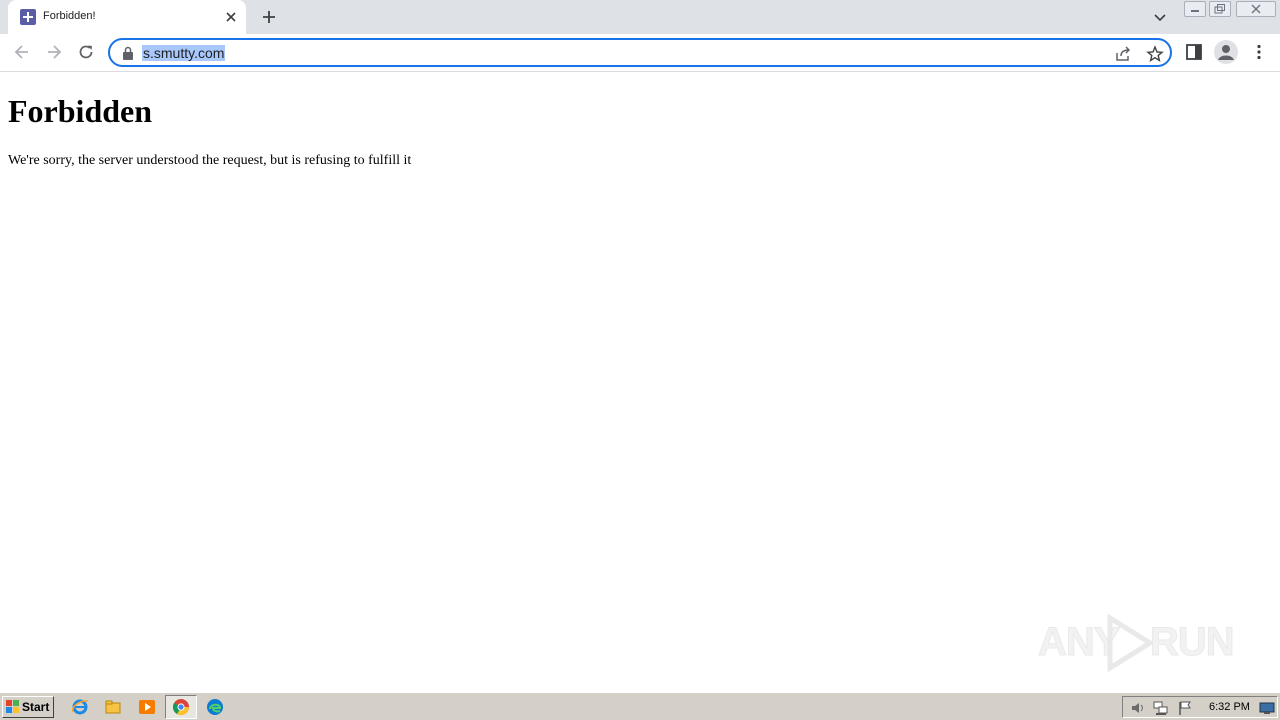 The height and width of the screenshot is (720, 1280). Describe the element at coordinates (269, 17) in the screenshot. I see `new-tab-icon` at that location.